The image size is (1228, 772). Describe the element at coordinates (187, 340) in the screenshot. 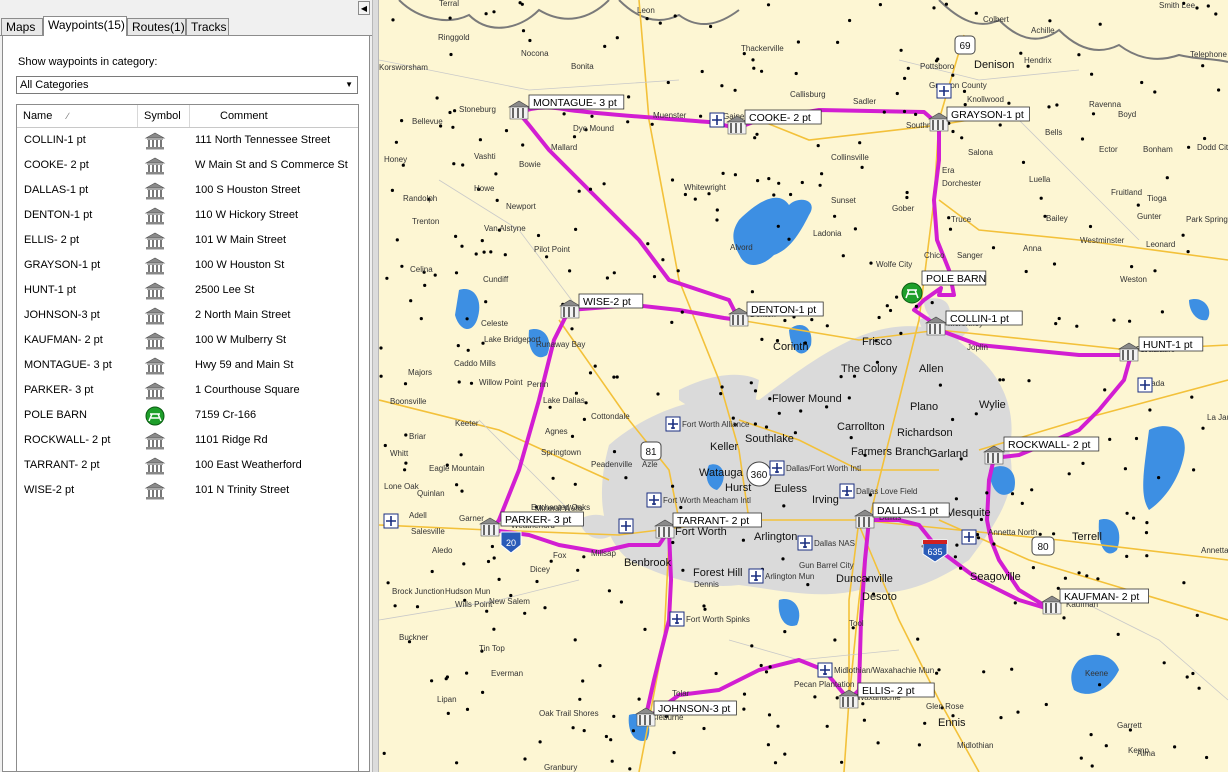

I see `waypoint-row: KAUFMAN- 2 pt 100 W Mulberry St` at that location.